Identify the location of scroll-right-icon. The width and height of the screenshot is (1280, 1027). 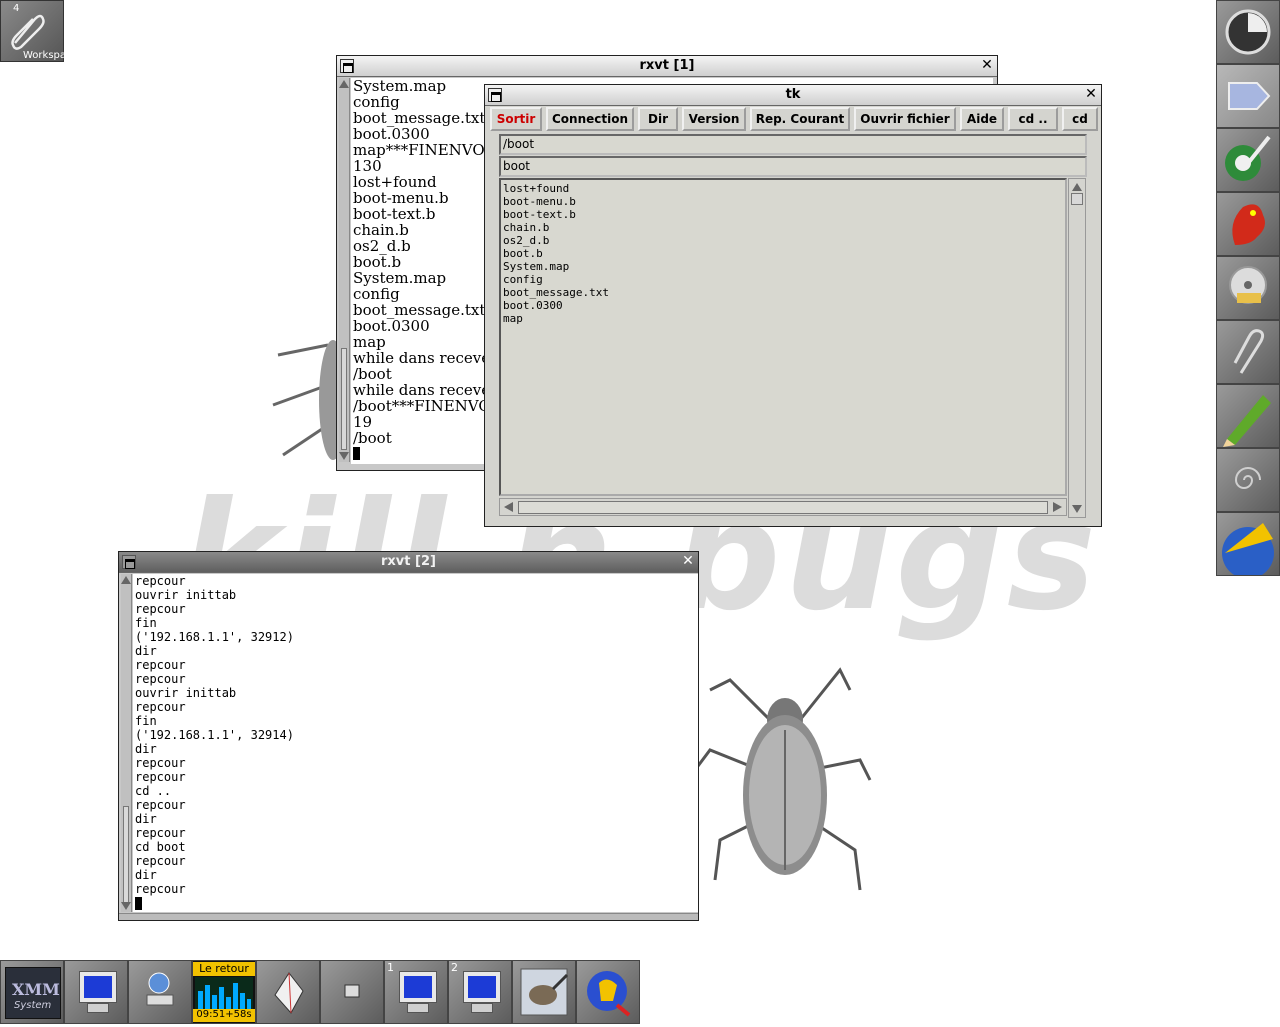
(1057, 507).